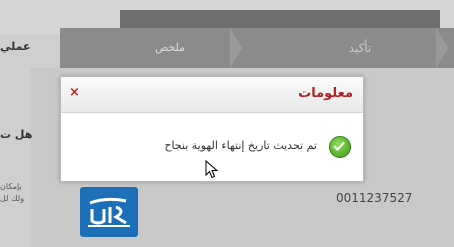 This screenshot has width=454, height=247. What do you see at coordinates (240, 145) in the screenshot?
I see `dialog-message: تم تحديث تاريخ إنتهاء الهوية بنجاح` at bounding box center [240, 145].